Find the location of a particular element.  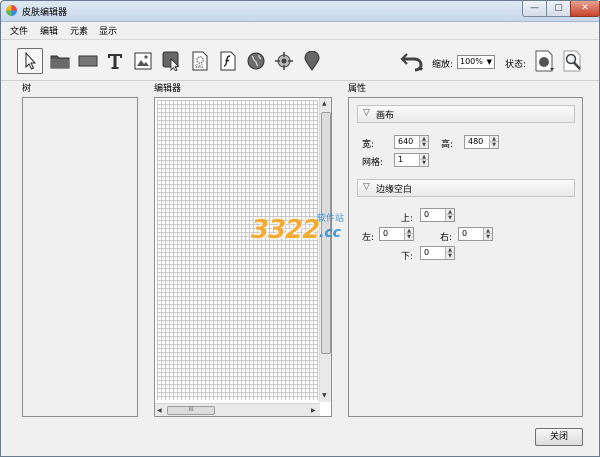

target-tool is located at coordinates (284, 61).